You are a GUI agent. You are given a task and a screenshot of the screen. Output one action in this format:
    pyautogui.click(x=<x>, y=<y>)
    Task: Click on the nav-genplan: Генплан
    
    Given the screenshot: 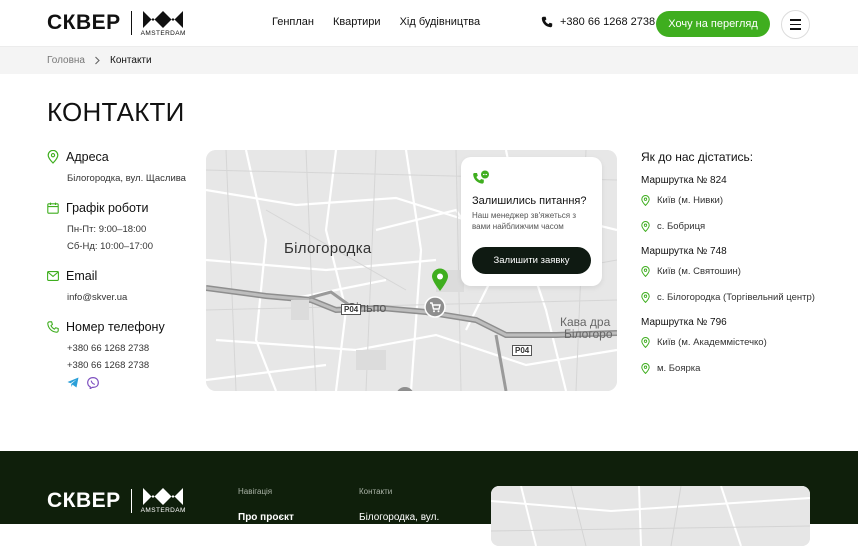 What is the action you would take?
    pyautogui.click(x=293, y=22)
    